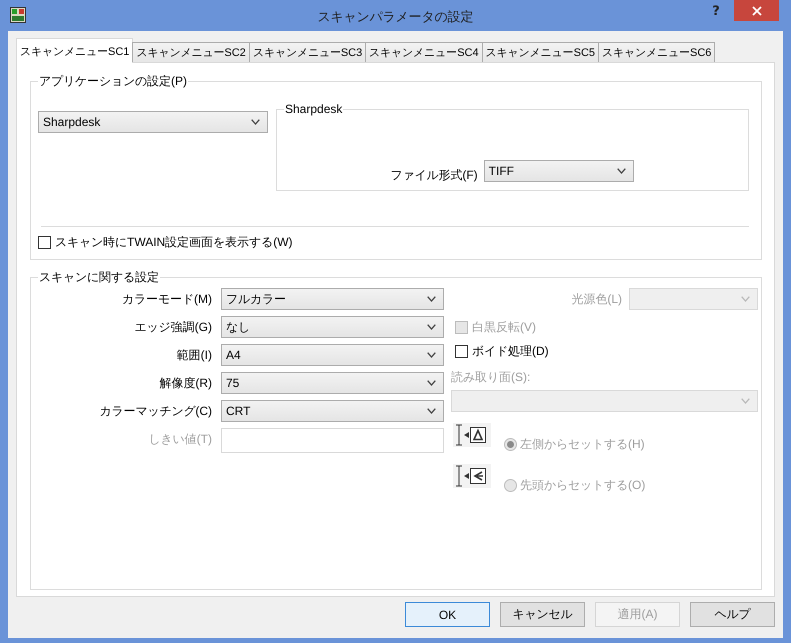  What do you see at coordinates (716, 12) in the screenshot?
I see `help-button: ?` at bounding box center [716, 12].